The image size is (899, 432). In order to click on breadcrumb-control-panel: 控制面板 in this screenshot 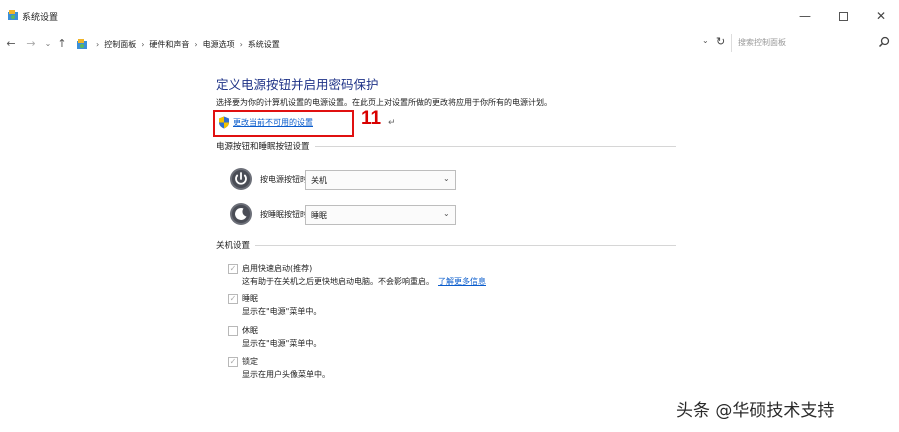, I will do `click(120, 44)`.